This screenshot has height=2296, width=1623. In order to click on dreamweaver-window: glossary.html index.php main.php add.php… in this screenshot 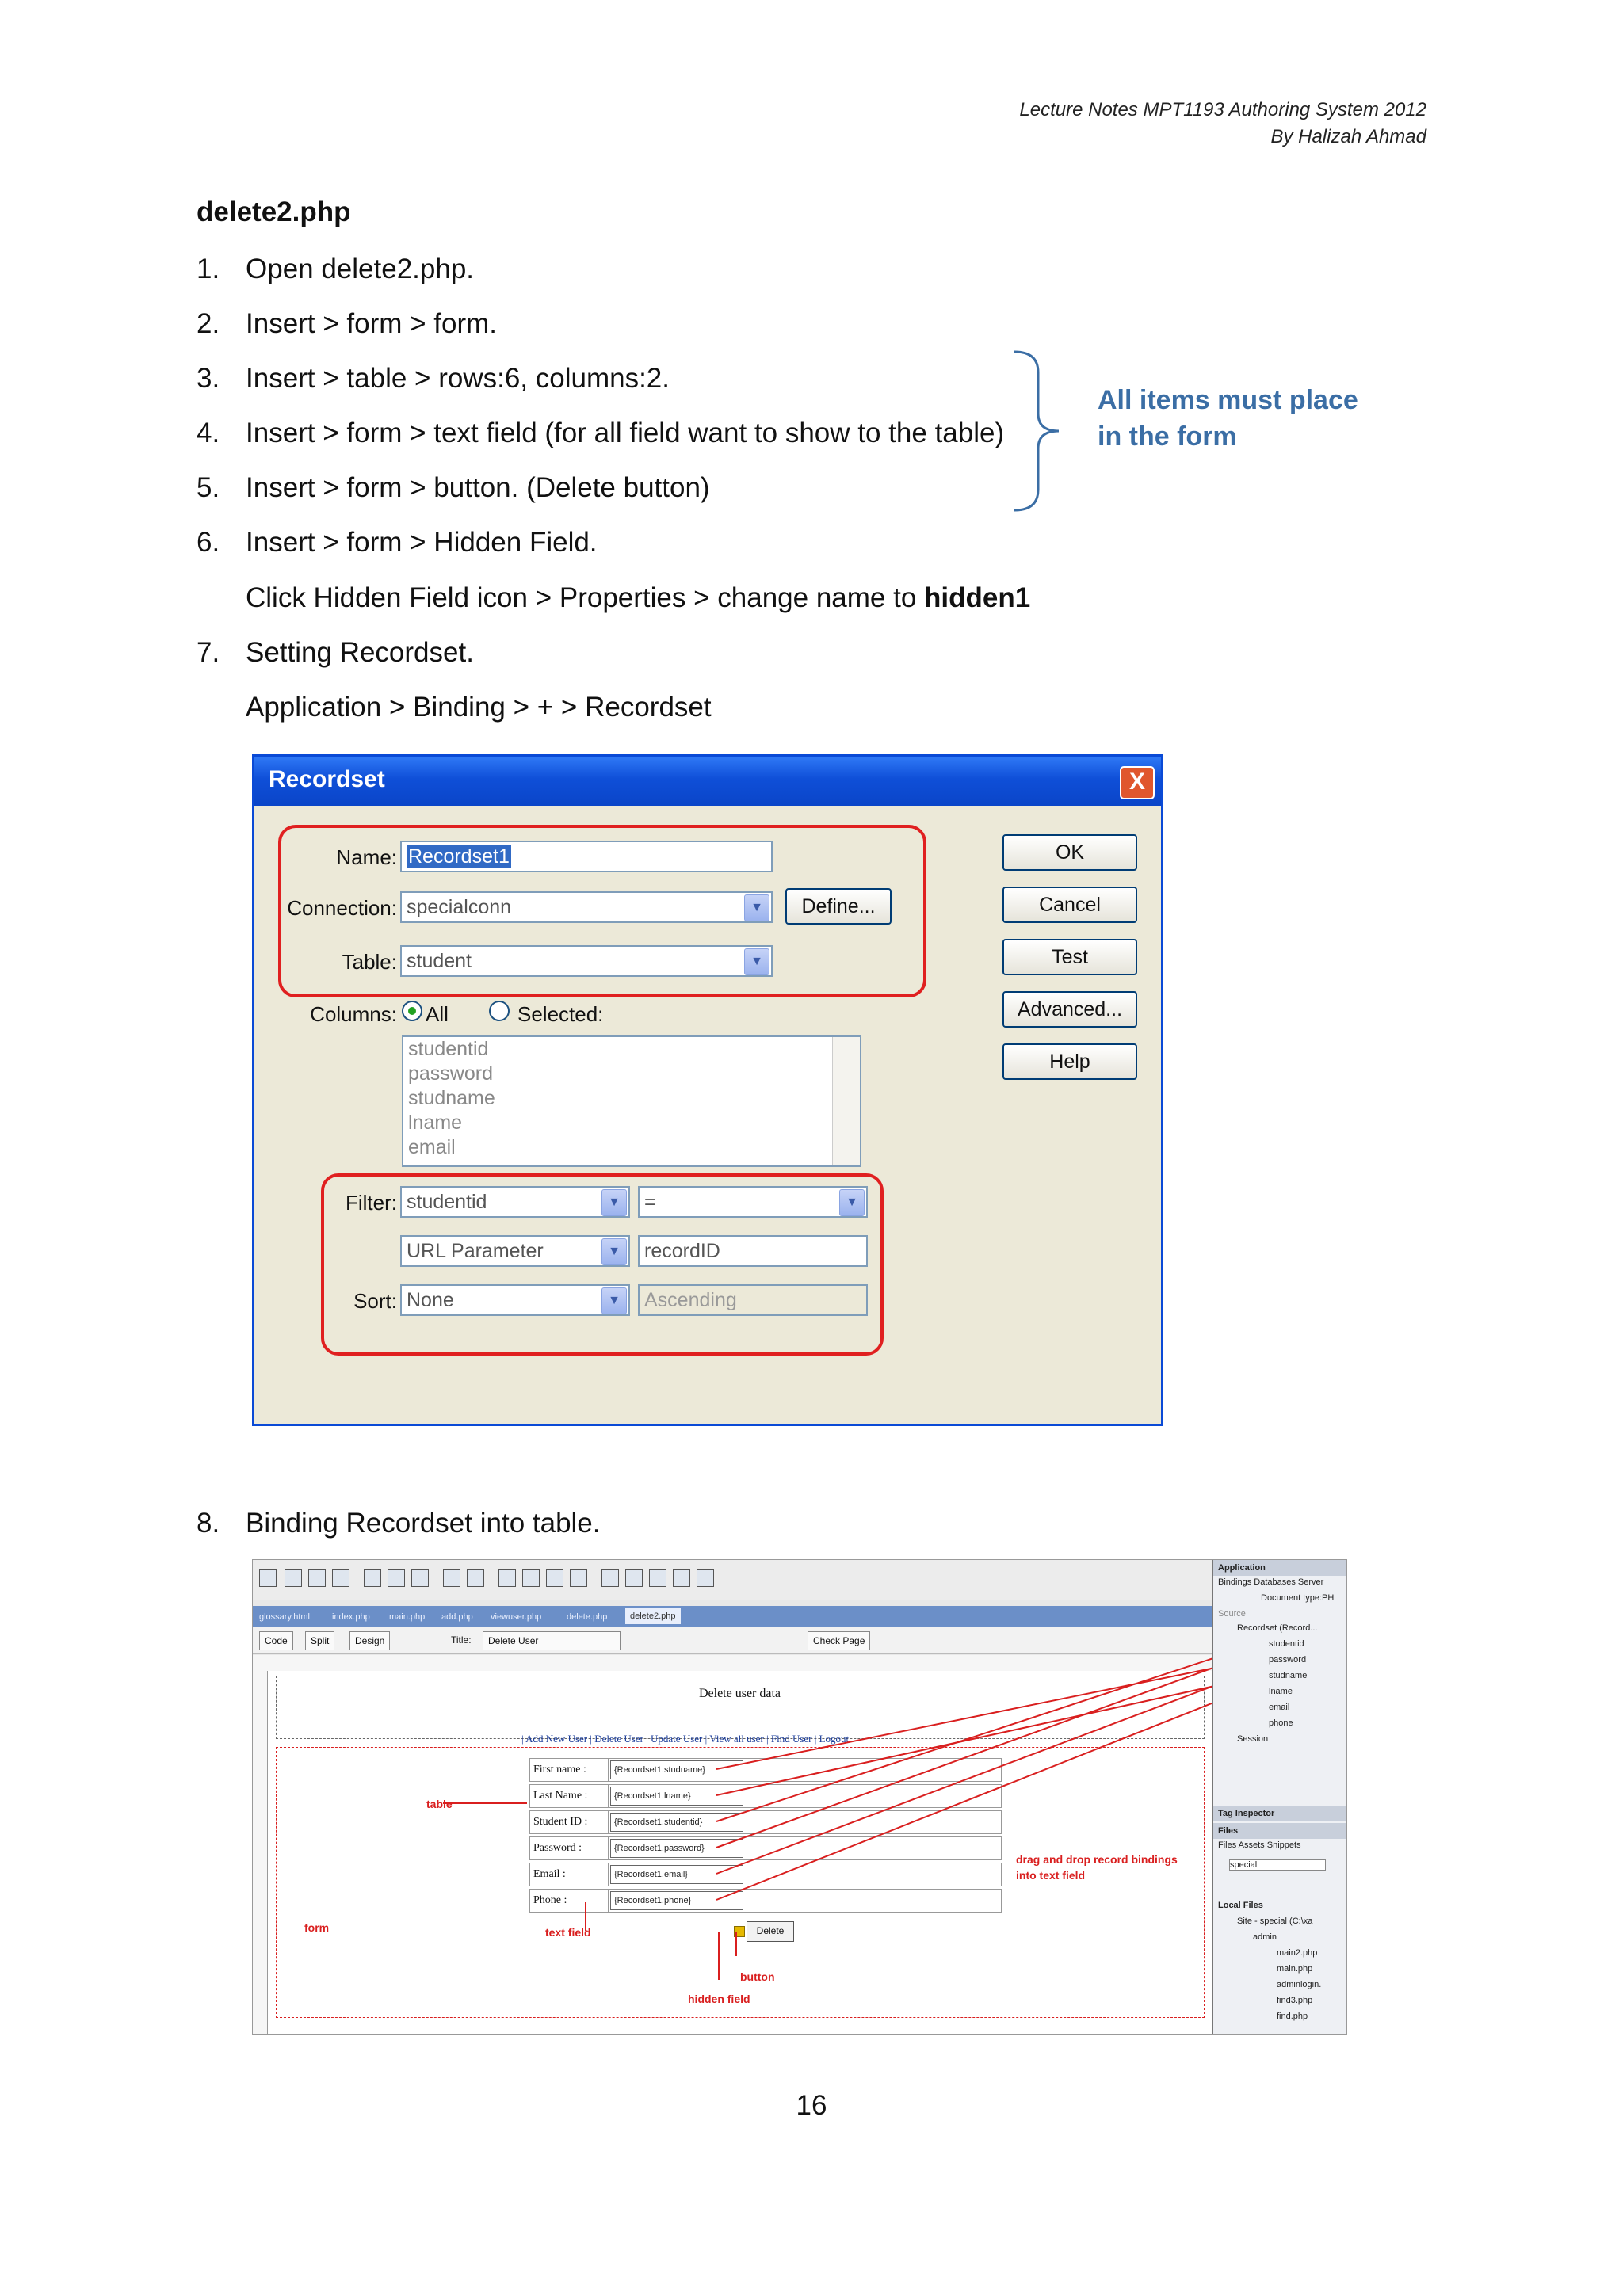, I will do `click(799, 1797)`.